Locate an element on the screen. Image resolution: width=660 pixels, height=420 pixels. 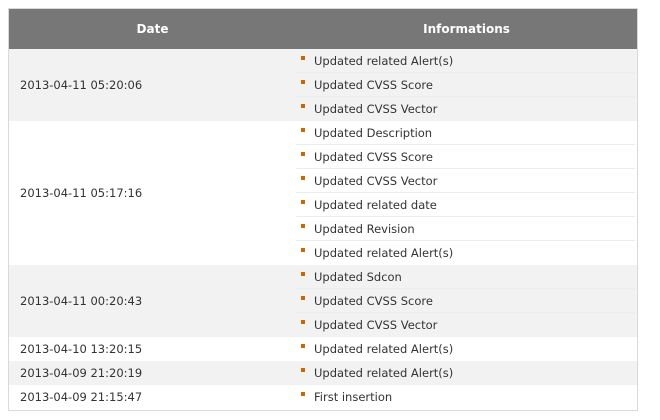
date-cell: 2013-04-10 13:20:15 is located at coordinates (152, 349).